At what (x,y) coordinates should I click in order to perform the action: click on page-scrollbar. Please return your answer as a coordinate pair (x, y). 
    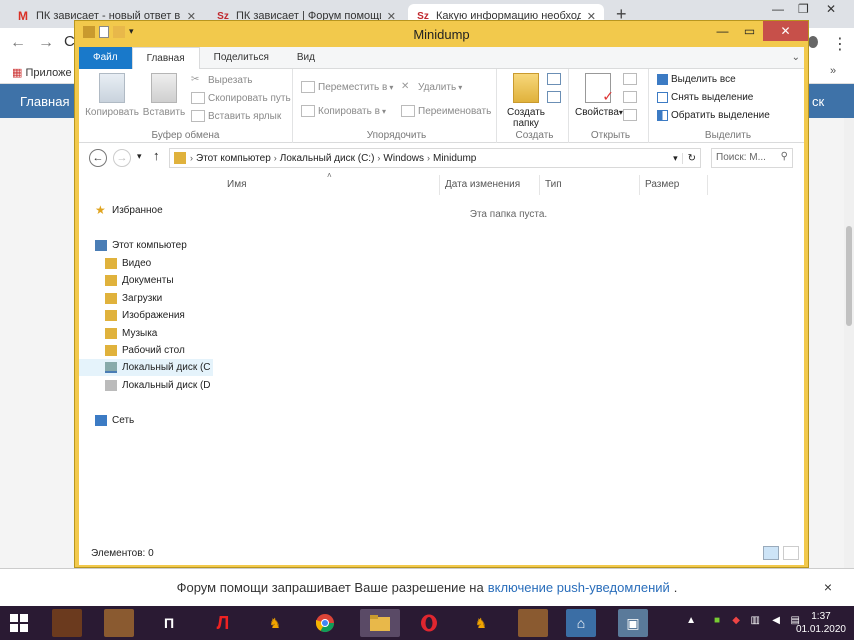
    Looking at the image, I should click on (849, 343).